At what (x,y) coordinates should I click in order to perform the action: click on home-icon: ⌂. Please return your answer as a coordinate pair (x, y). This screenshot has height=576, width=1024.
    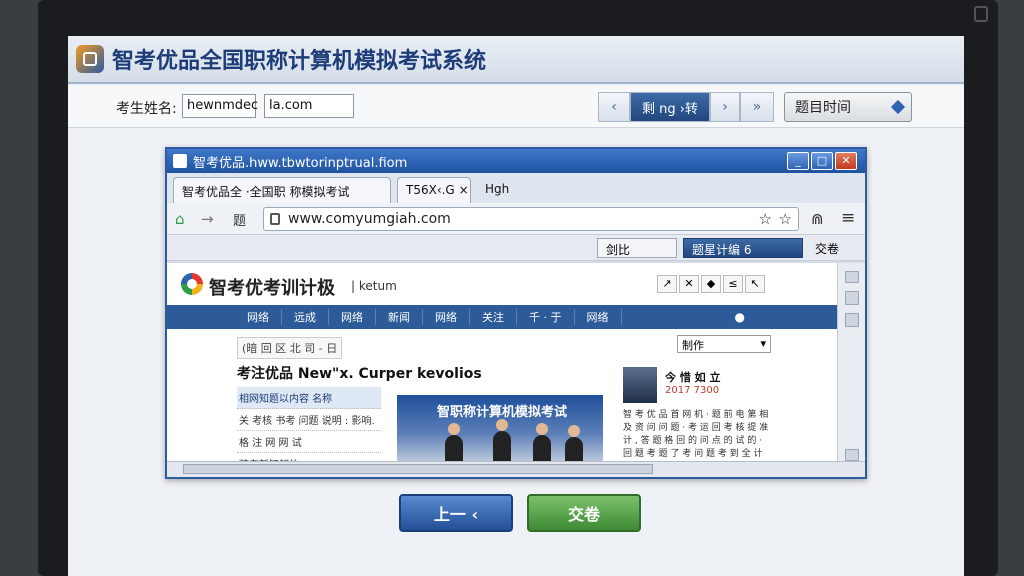
    Looking at the image, I should click on (180, 219).